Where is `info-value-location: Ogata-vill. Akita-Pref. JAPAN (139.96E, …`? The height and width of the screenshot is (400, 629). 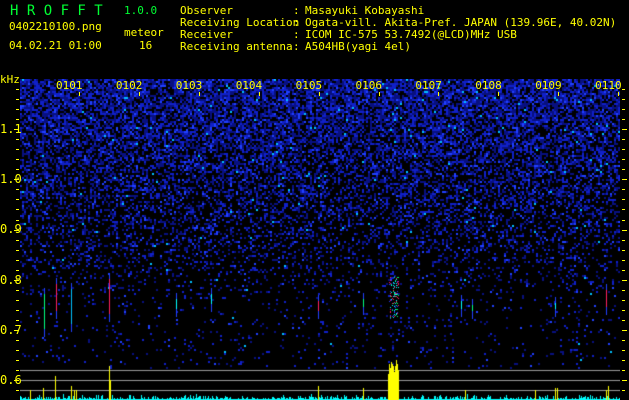
info-value-location: Ogata-vill. Akita-Pref. JAPAN (139.96E, … is located at coordinates (461, 22).